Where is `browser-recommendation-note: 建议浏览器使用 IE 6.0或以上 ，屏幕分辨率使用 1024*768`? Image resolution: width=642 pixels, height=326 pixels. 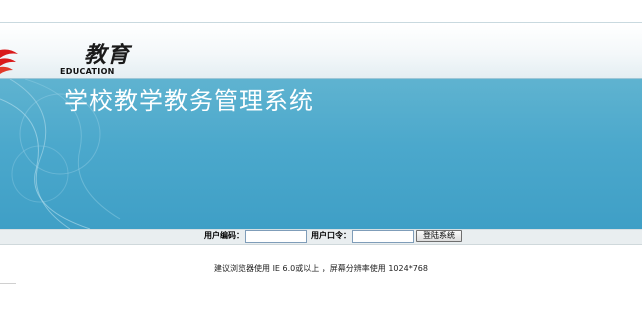
browser-recommendation-note: 建议浏览器使用 IE 6.0或以上 ，屏幕分辨率使用 1024*768 is located at coordinates (321, 268).